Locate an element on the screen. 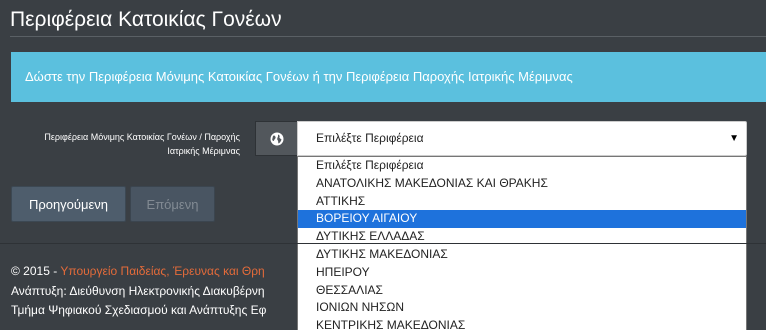  dropdown-option: ΙΟΝΙΩΝ ΝΗΣΩΝ is located at coordinates (522, 308).